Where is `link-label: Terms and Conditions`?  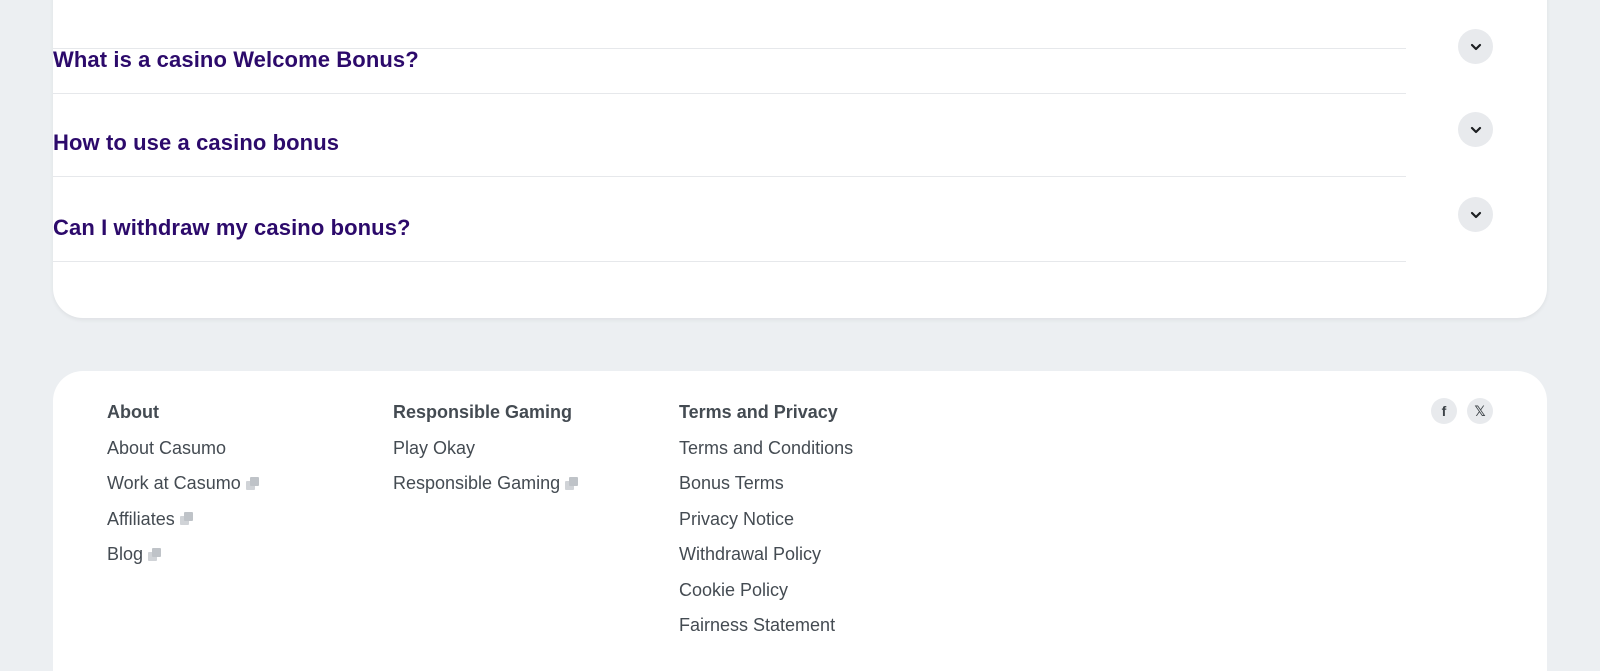 link-label: Terms and Conditions is located at coordinates (766, 448).